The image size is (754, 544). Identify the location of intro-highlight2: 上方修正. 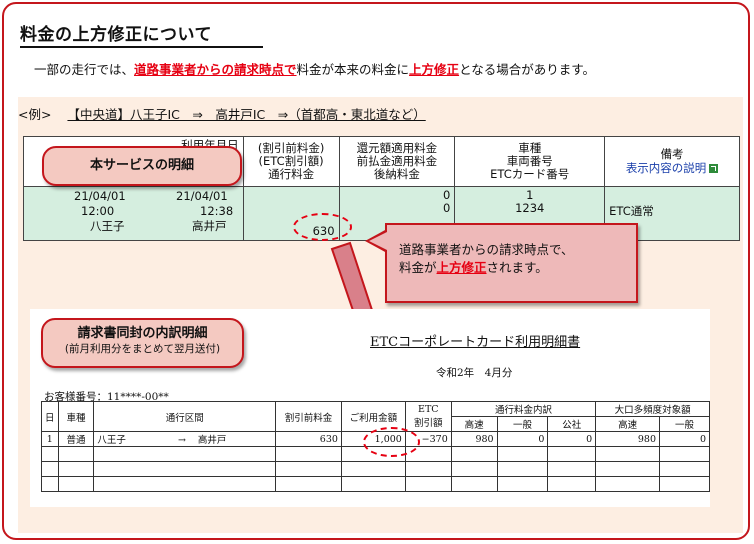
(434, 69).